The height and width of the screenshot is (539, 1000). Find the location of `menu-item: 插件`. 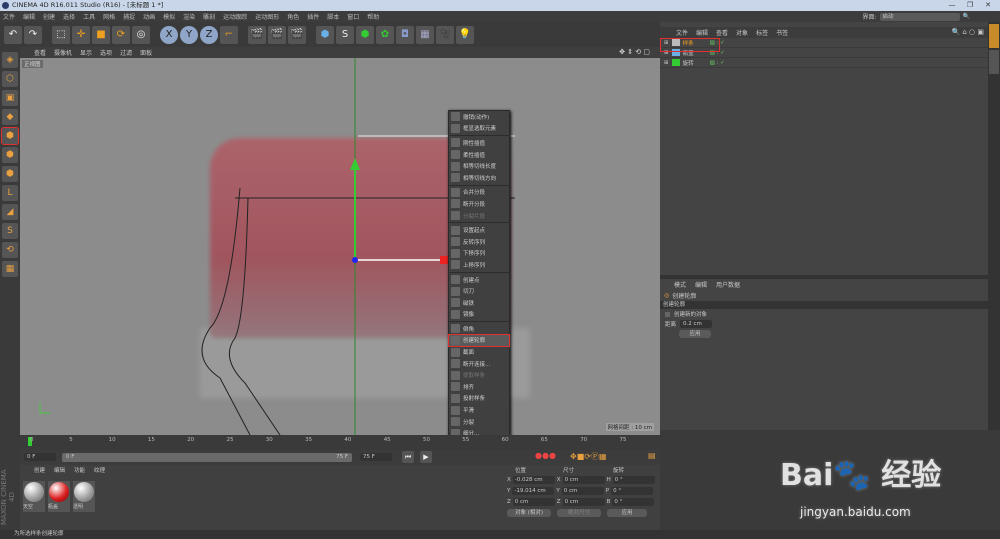

menu-item: 插件 is located at coordinates (313, 16).